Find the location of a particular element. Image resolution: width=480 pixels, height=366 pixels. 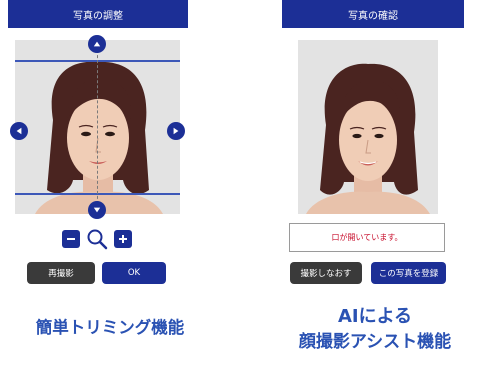

register-photo-button: この写真を登録 is located at coordinates (408, 273).